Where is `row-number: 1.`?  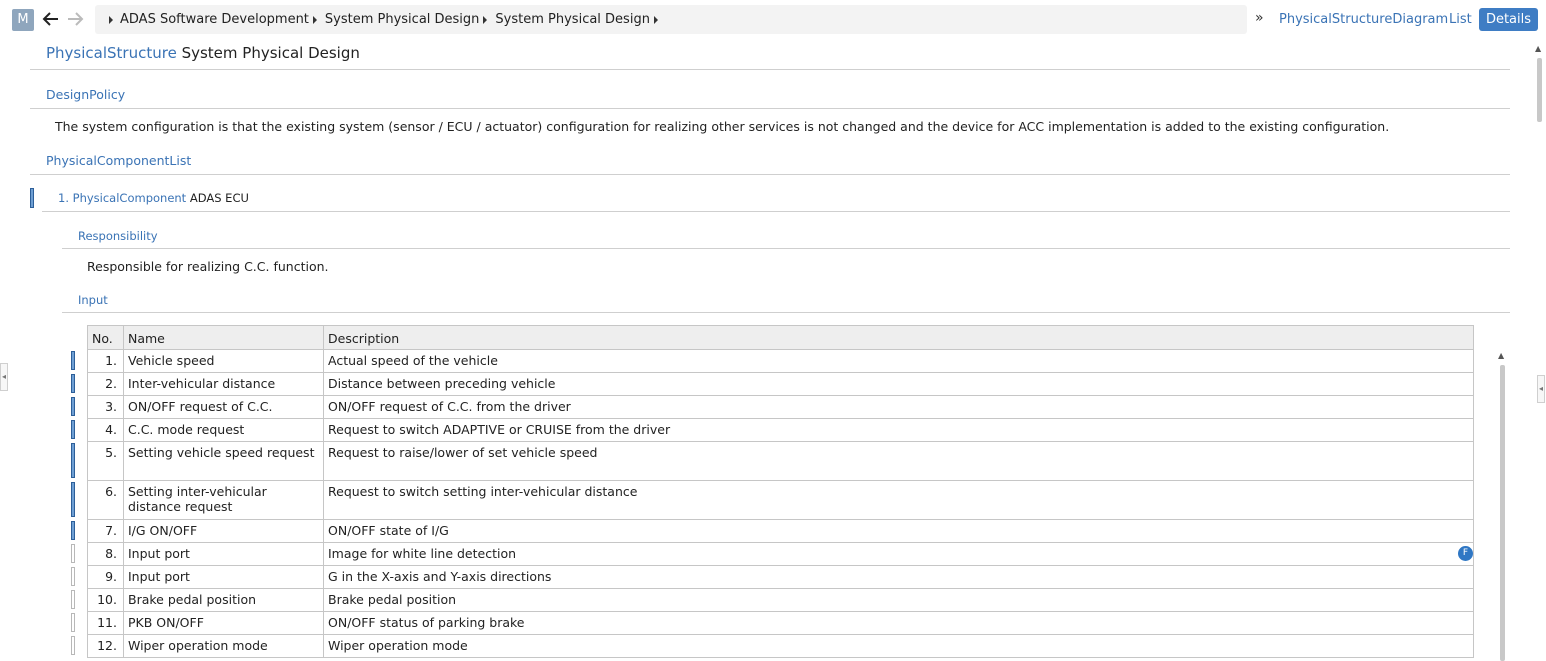
row-number: 1. is located at coordinates (105, 361).